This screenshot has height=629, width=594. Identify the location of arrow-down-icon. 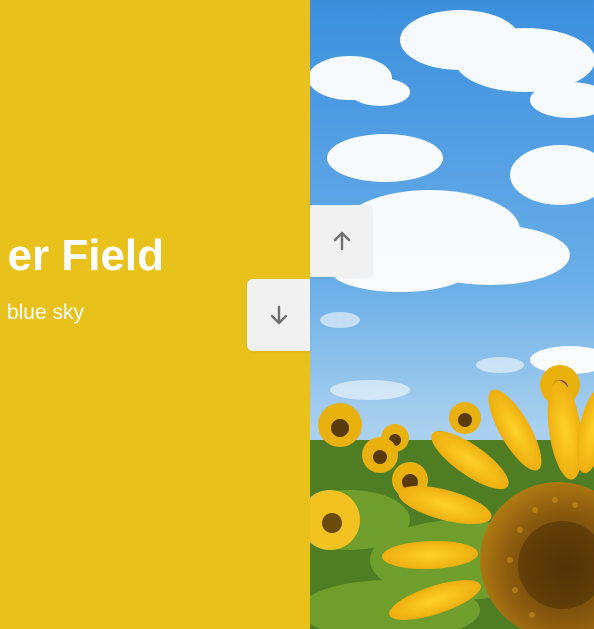
(278, 315).